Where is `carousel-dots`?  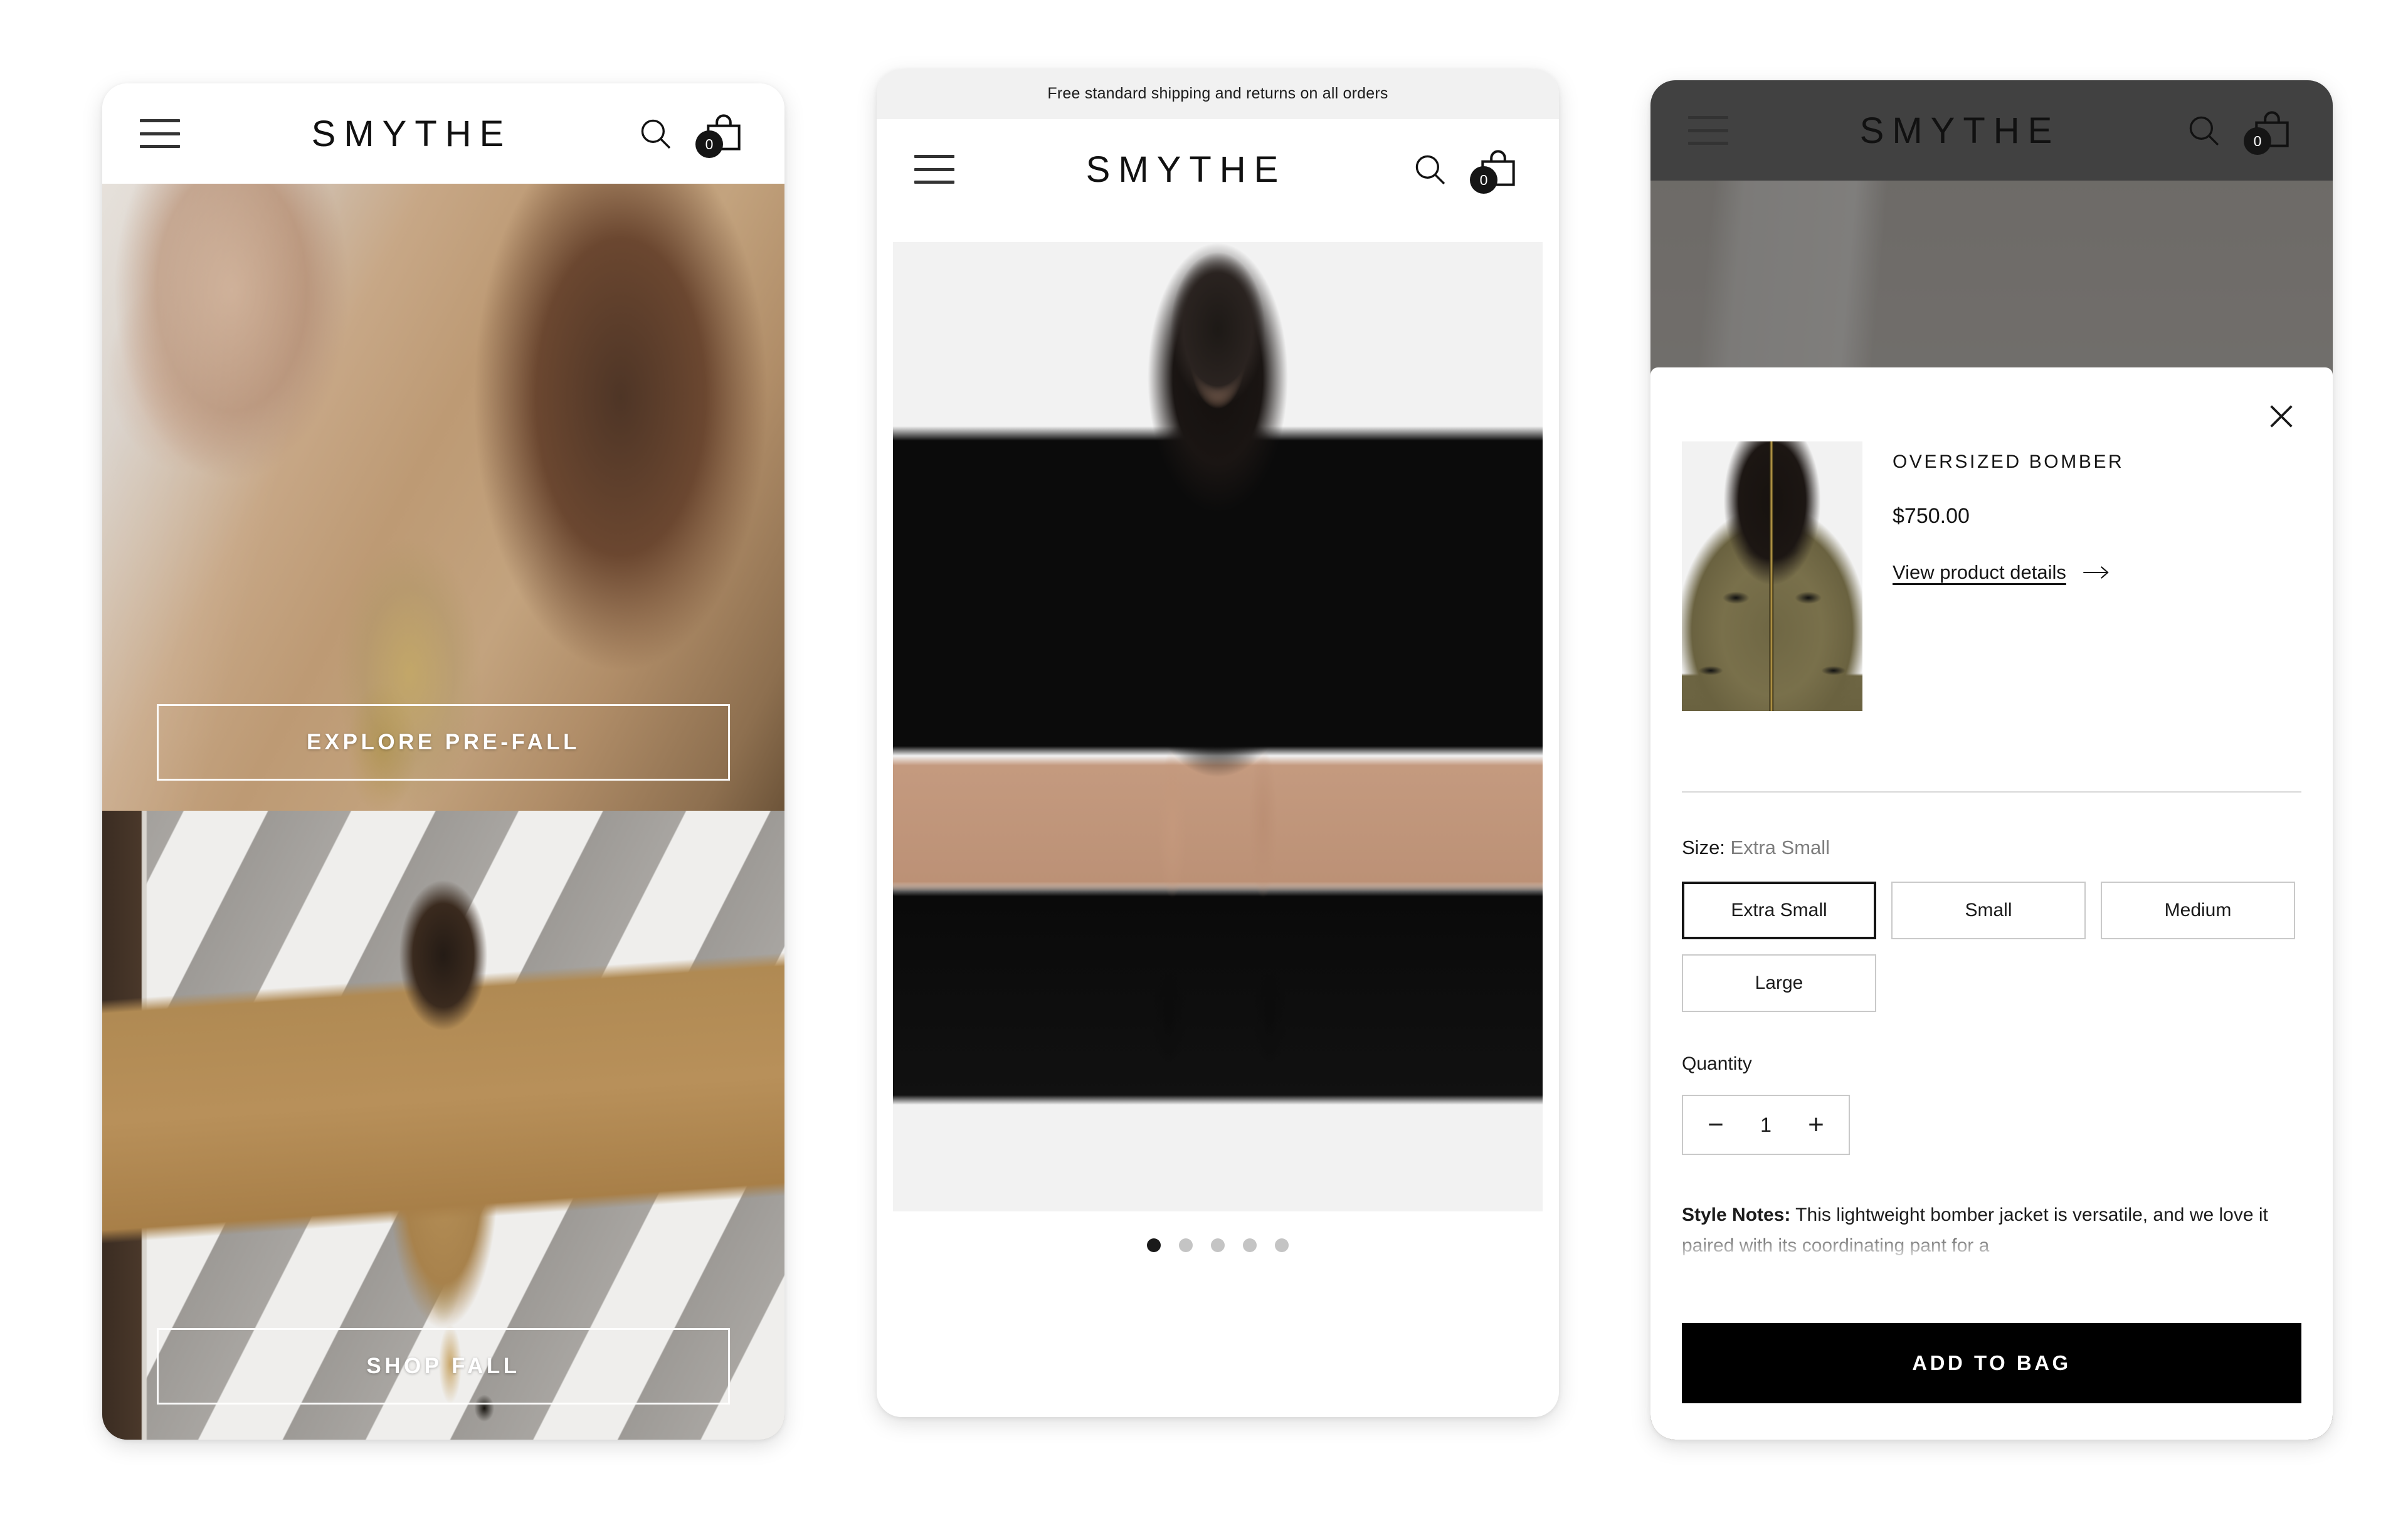 carousel-dots is located at coordinates (1218, 1231).